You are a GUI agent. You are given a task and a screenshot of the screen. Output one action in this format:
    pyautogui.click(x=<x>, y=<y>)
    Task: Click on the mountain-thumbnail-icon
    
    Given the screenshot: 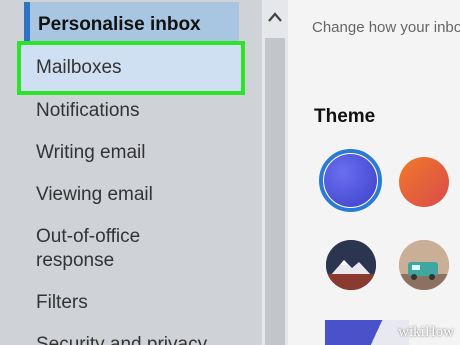 What is the action you would take?
    pyautogui.click(x=351, y=265)
    